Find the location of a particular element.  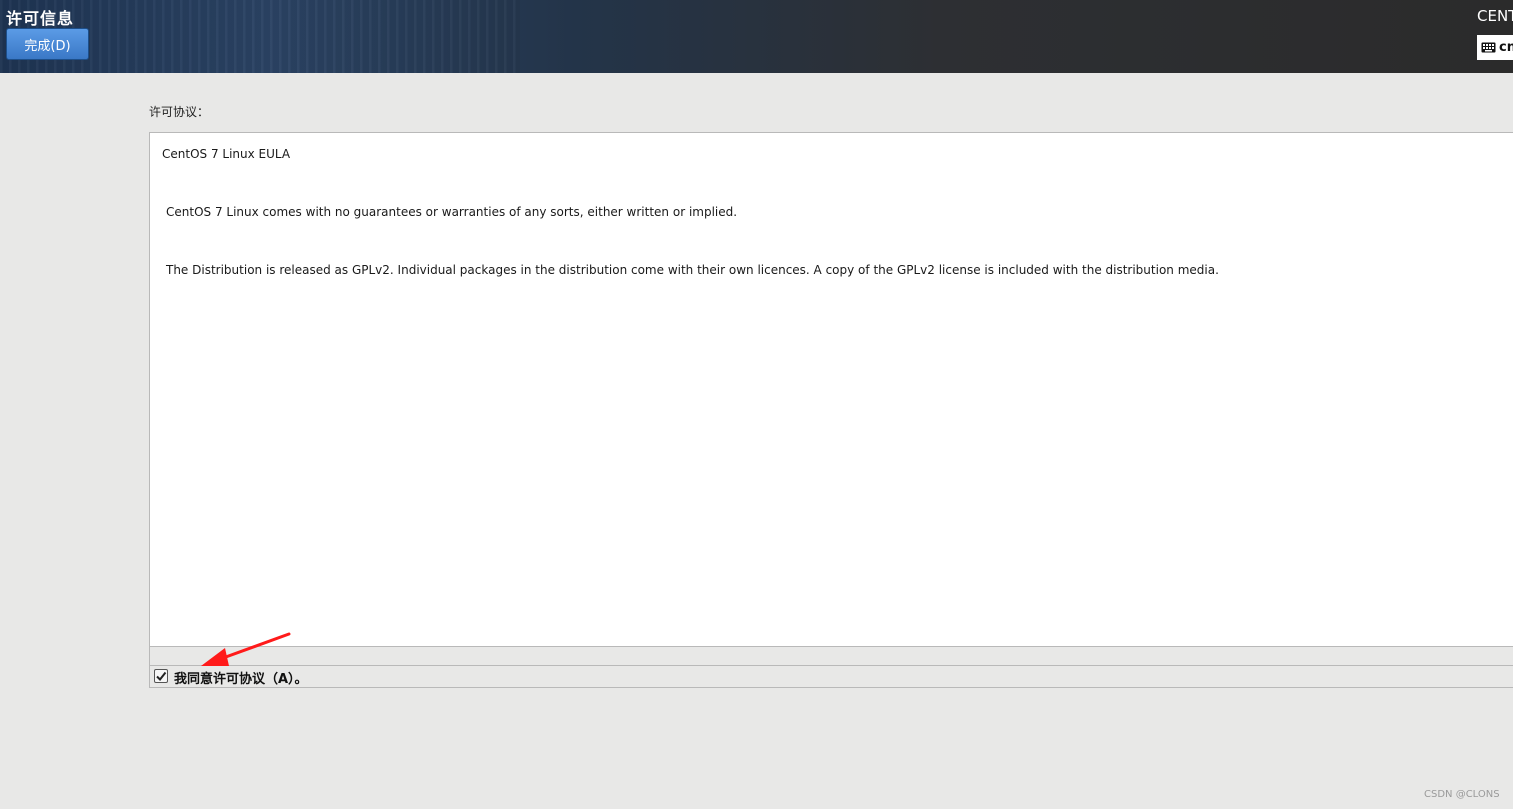

red-arrow-icon is located at coordinates (246, 649).